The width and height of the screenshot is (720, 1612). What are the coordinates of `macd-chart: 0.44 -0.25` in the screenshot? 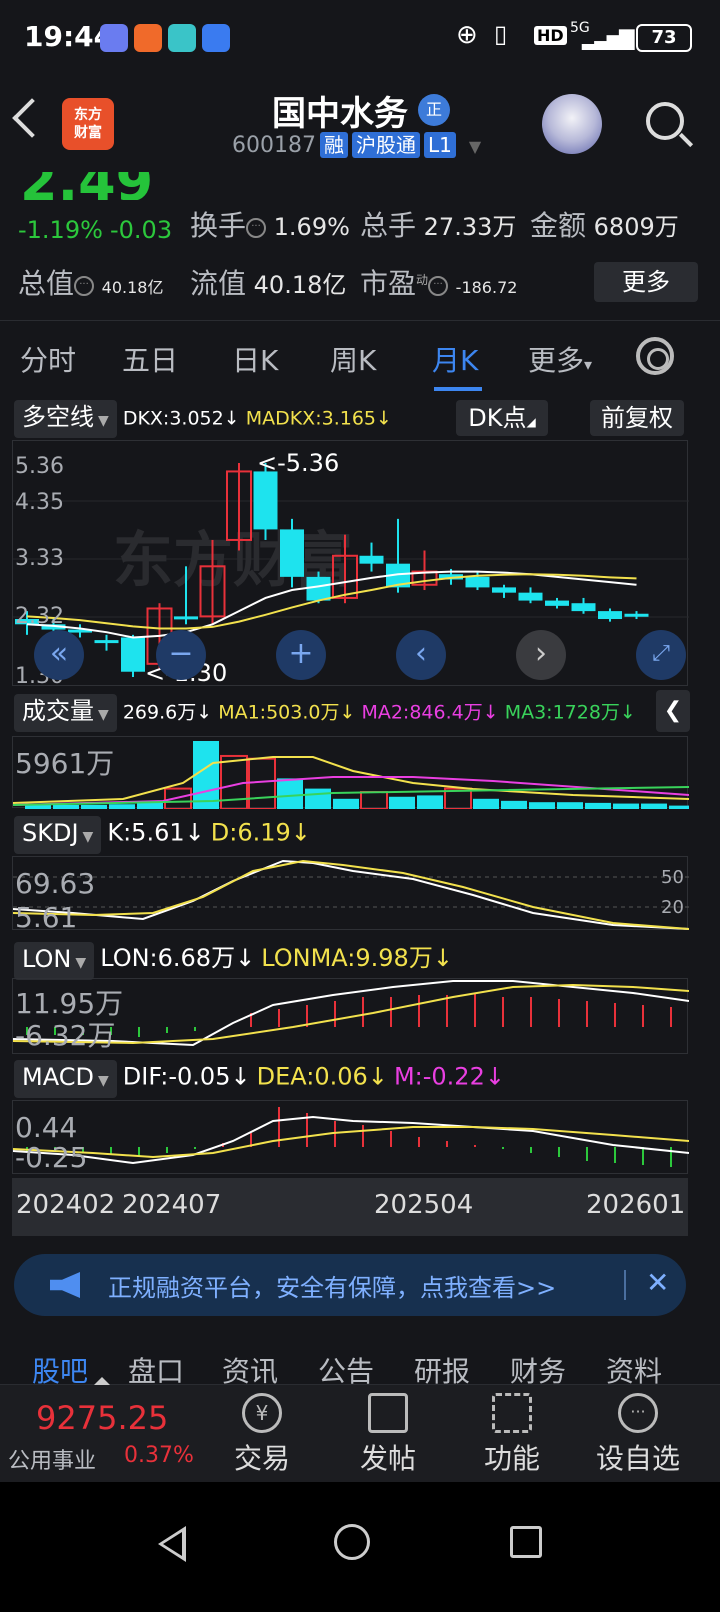 It's located at (351, 1137).